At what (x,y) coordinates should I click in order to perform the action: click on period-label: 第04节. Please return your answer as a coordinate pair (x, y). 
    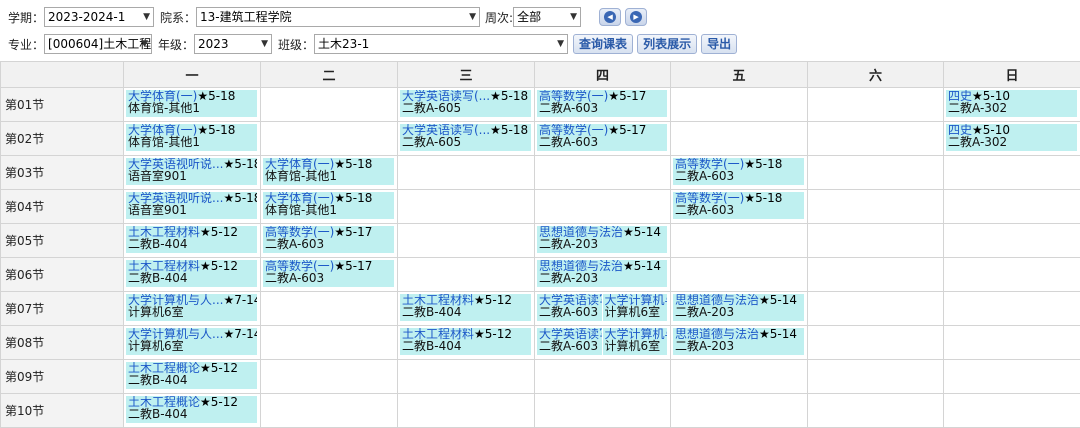
    Looking at the image, I should click on (62, 207).